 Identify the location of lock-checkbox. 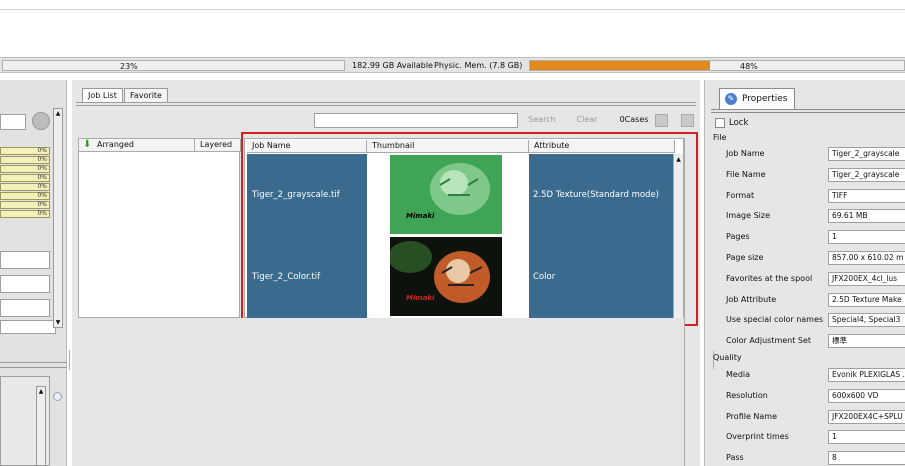
(720, 123).